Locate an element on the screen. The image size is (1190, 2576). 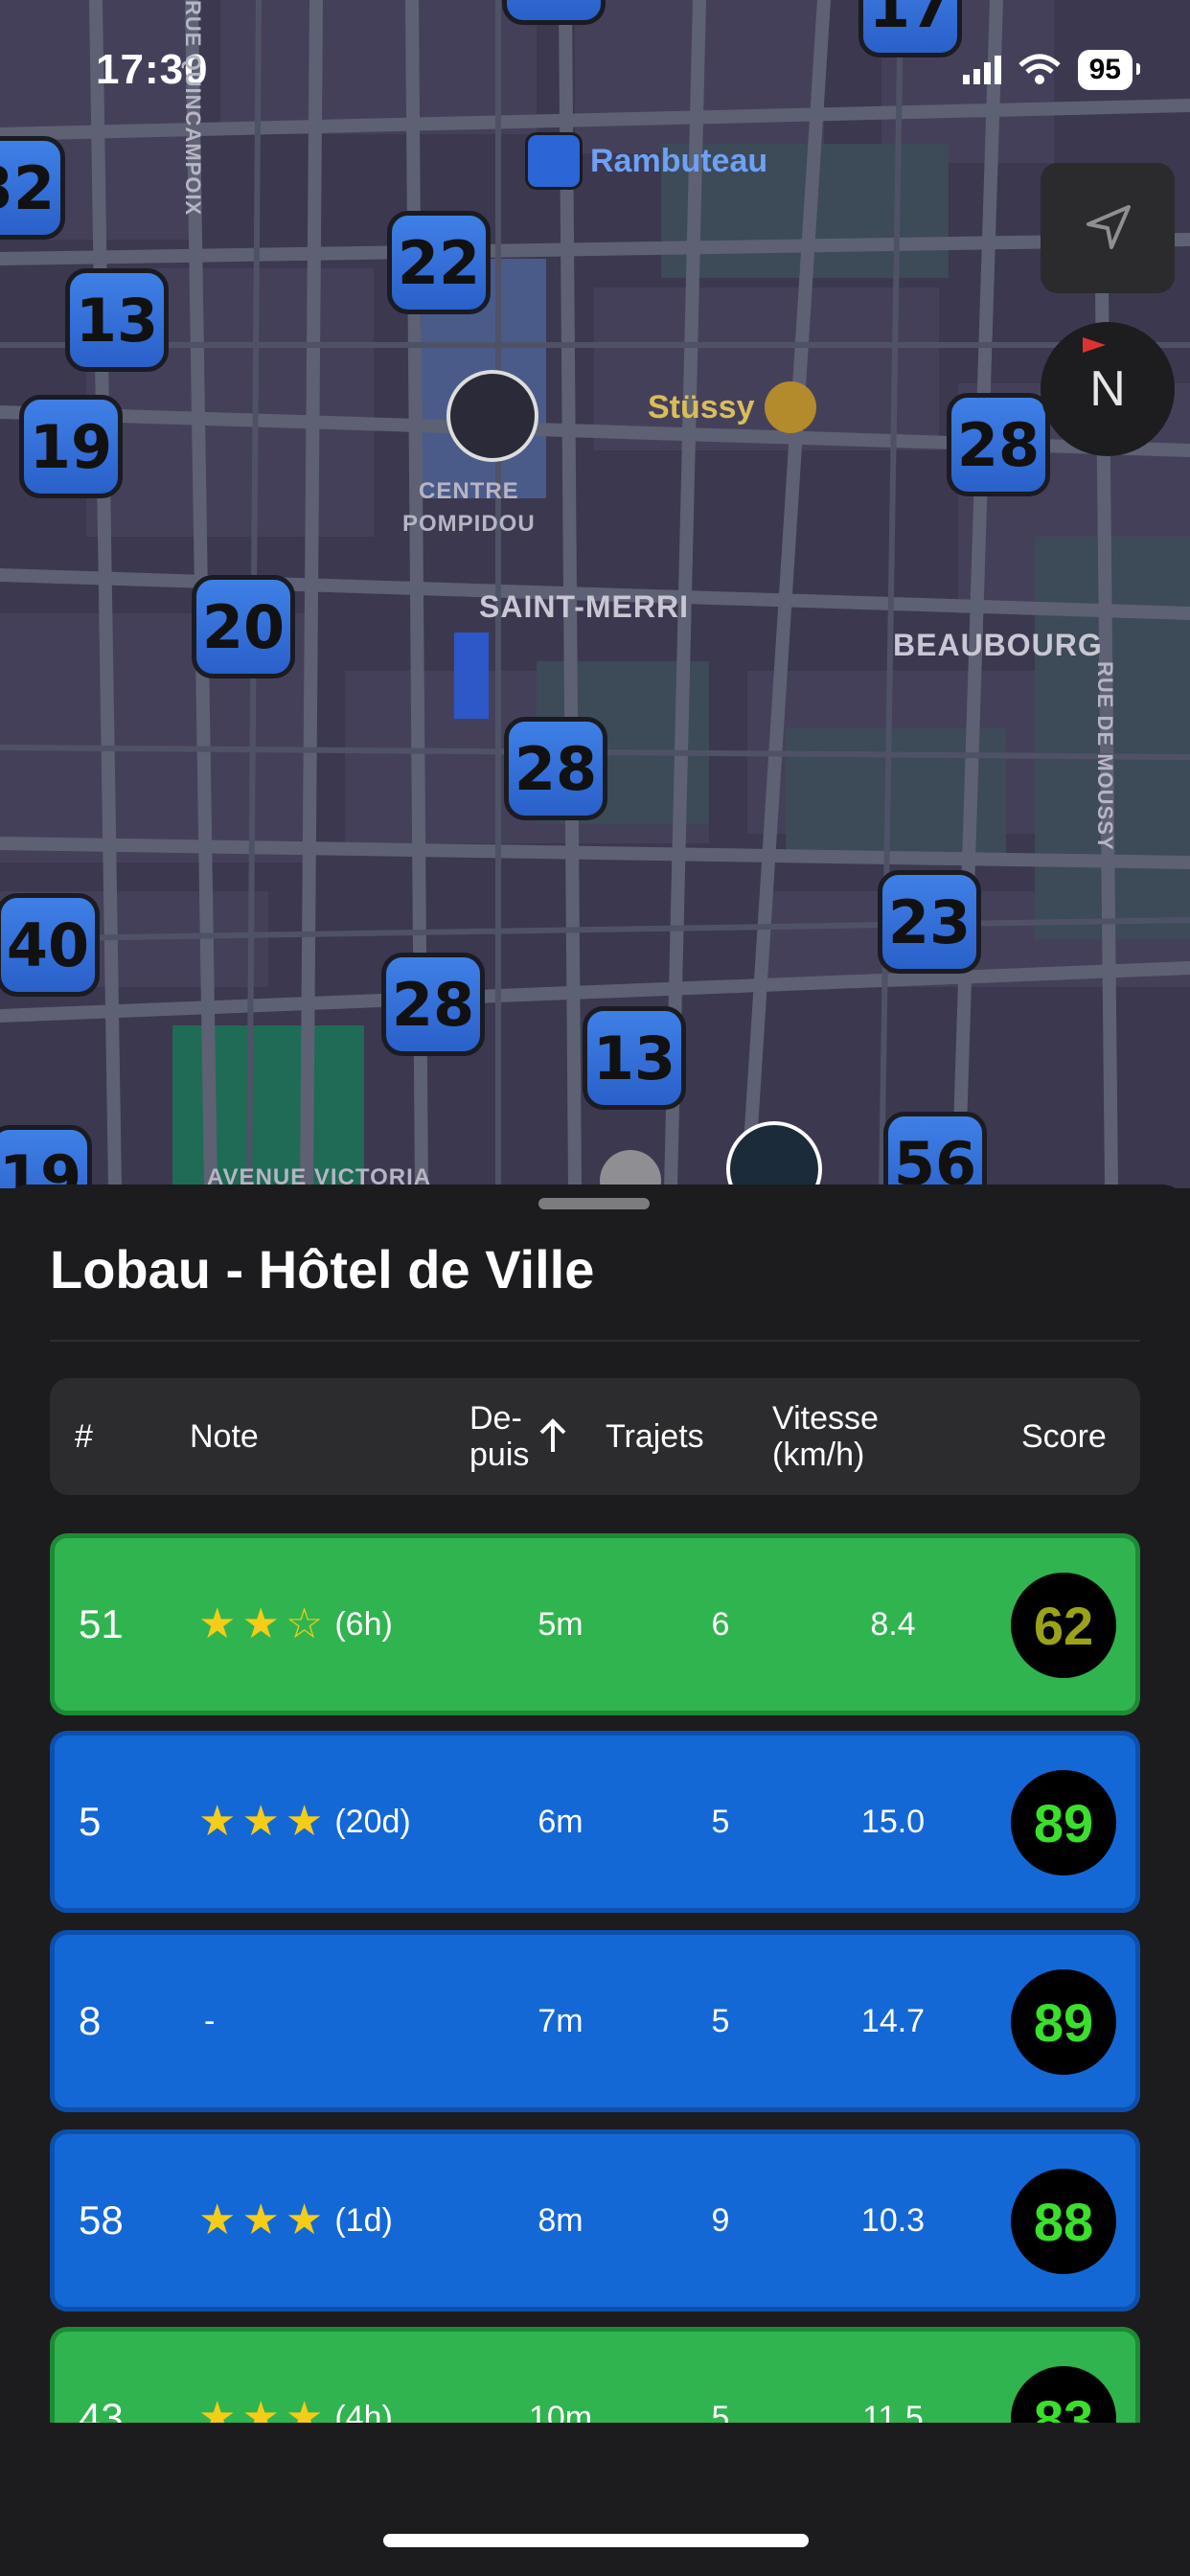
compass-needle-icon is located at coordinates (1095, 345).